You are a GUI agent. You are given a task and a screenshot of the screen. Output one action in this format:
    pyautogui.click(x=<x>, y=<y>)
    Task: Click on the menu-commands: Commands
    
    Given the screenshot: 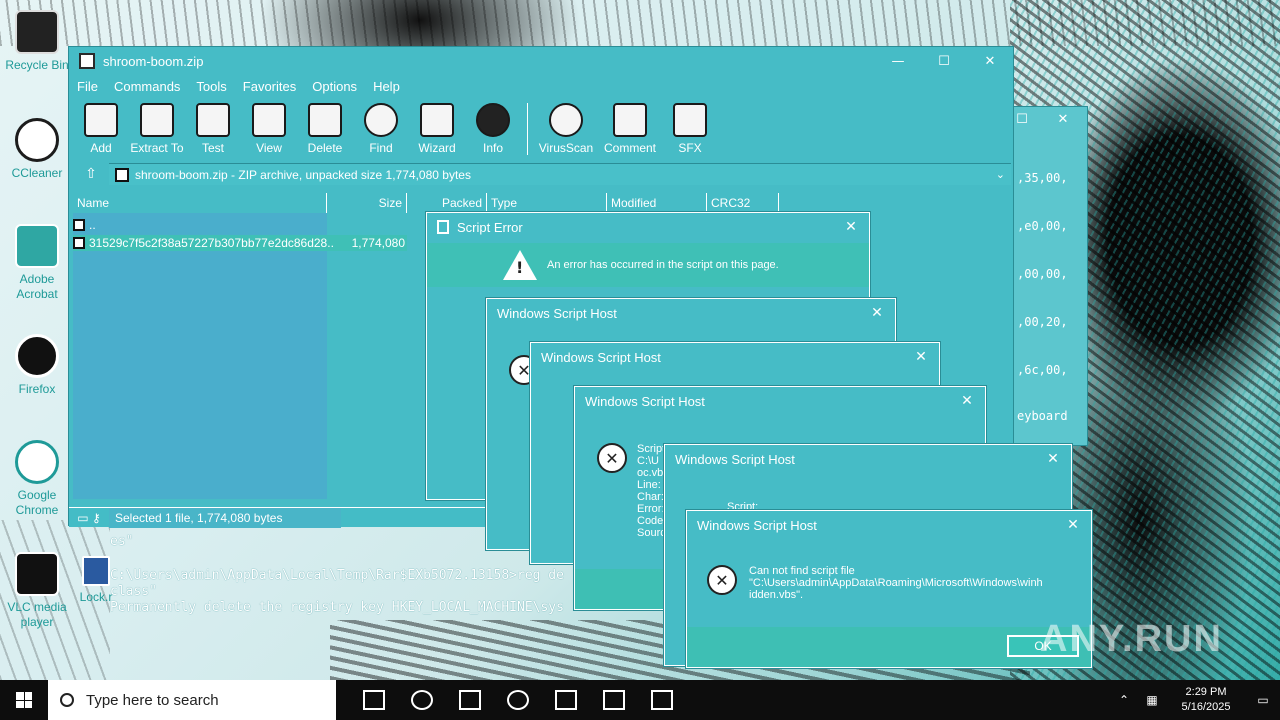 What is the action you would take?
    pyautogui.click(x=147, y=86)
    